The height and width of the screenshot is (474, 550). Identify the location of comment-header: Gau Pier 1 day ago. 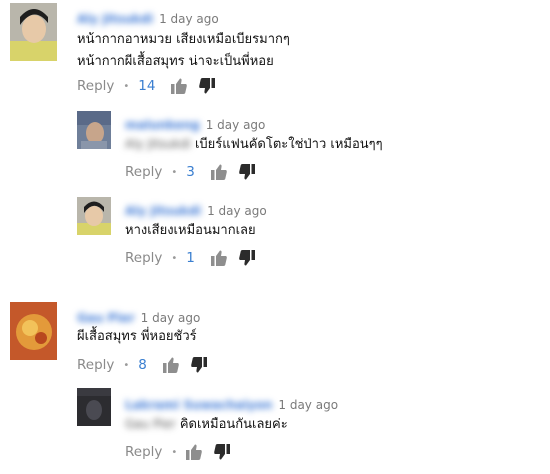
(138, 316).